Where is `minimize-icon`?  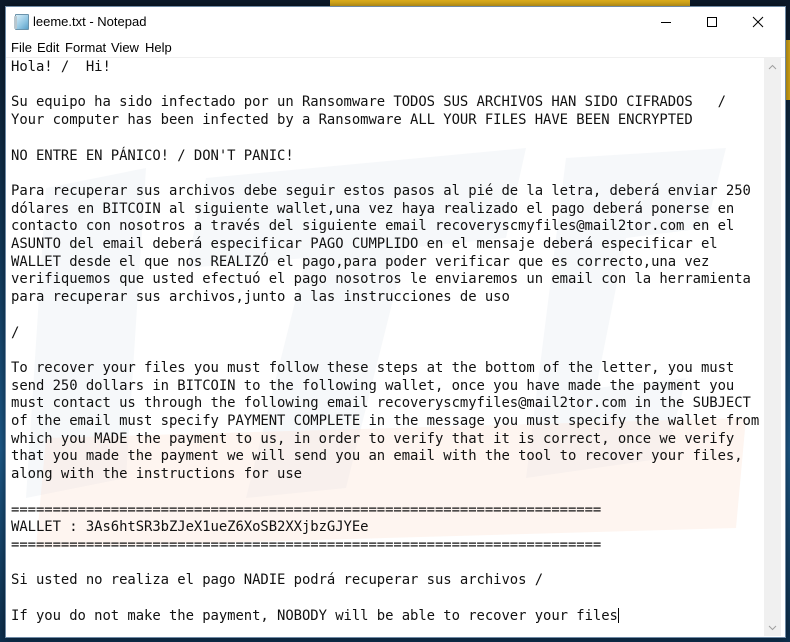
minimize-icon is located at coordinates (666, 22).